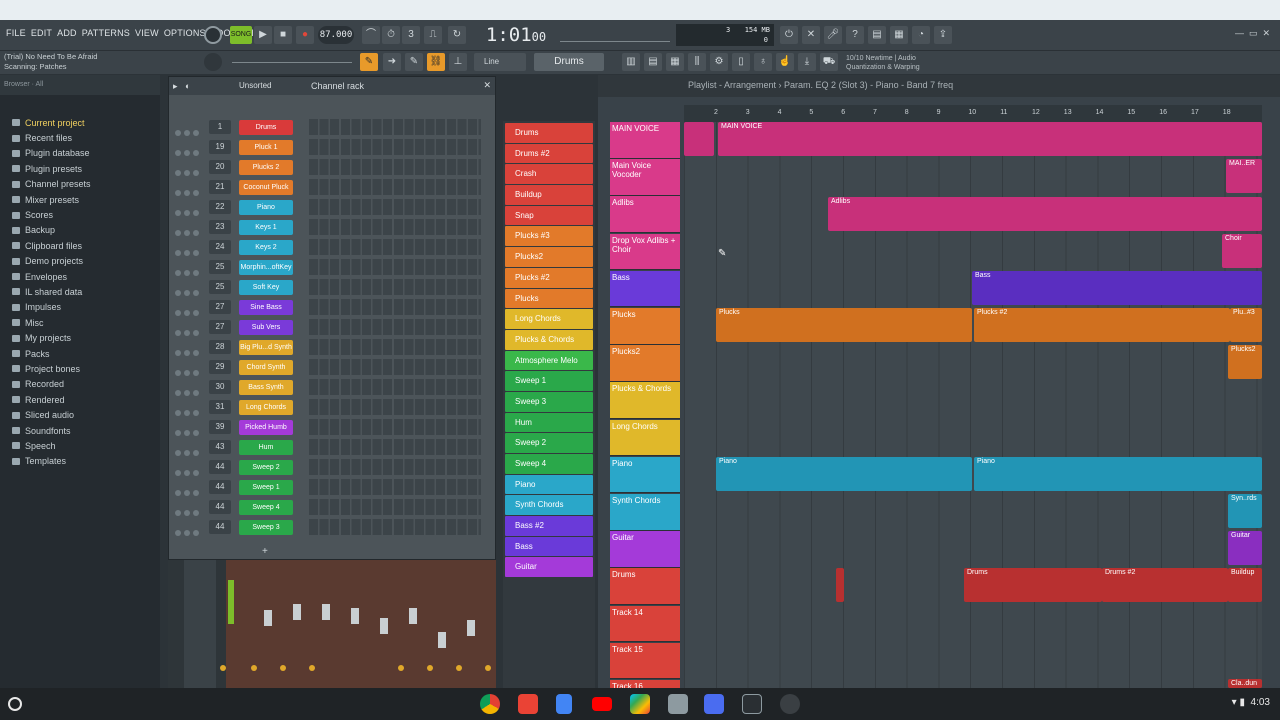  Describe the element at coordinates (645, 624) in the screenshot. I see `track-header: Track 14` at that location.